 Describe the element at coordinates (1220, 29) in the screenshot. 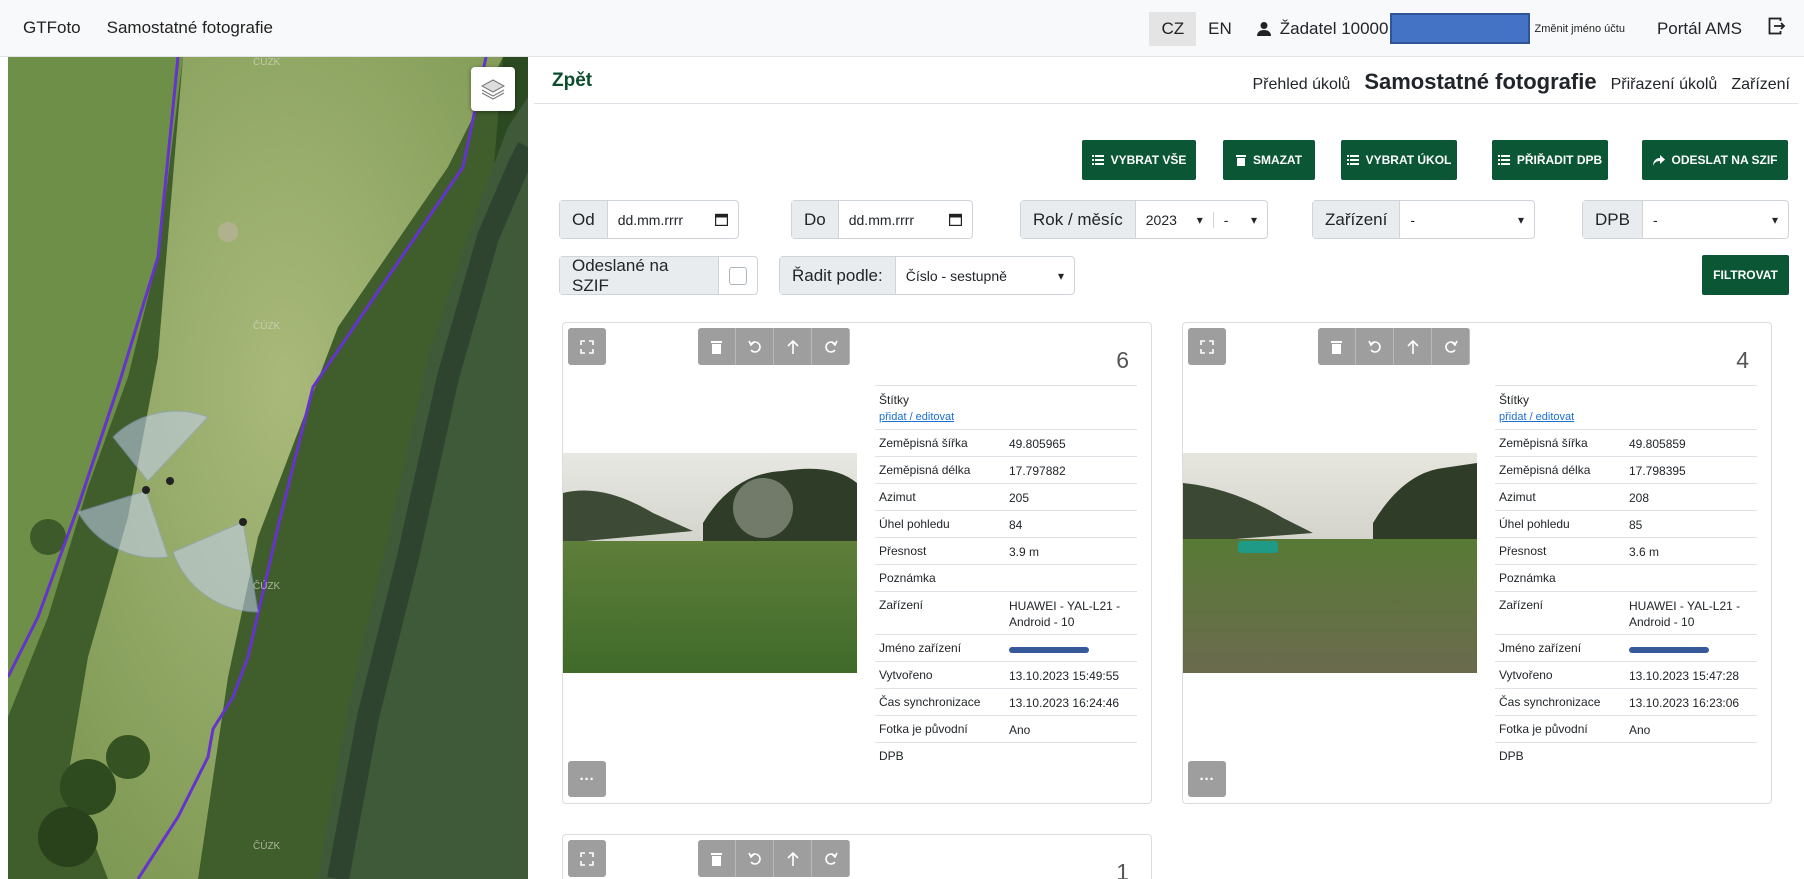

I see `lang-en-button: EN` at that location.